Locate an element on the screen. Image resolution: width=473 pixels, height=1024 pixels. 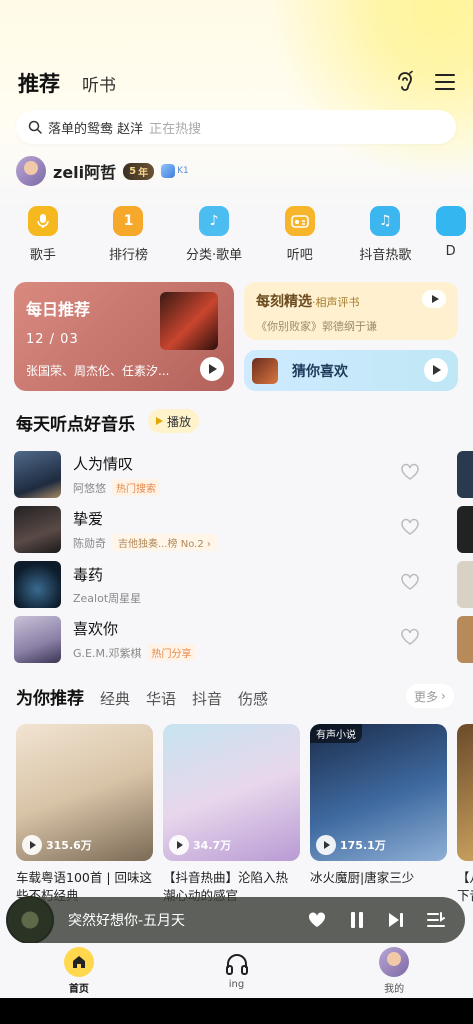
play-count: 34.7万 is located at coordinates (200, 845).